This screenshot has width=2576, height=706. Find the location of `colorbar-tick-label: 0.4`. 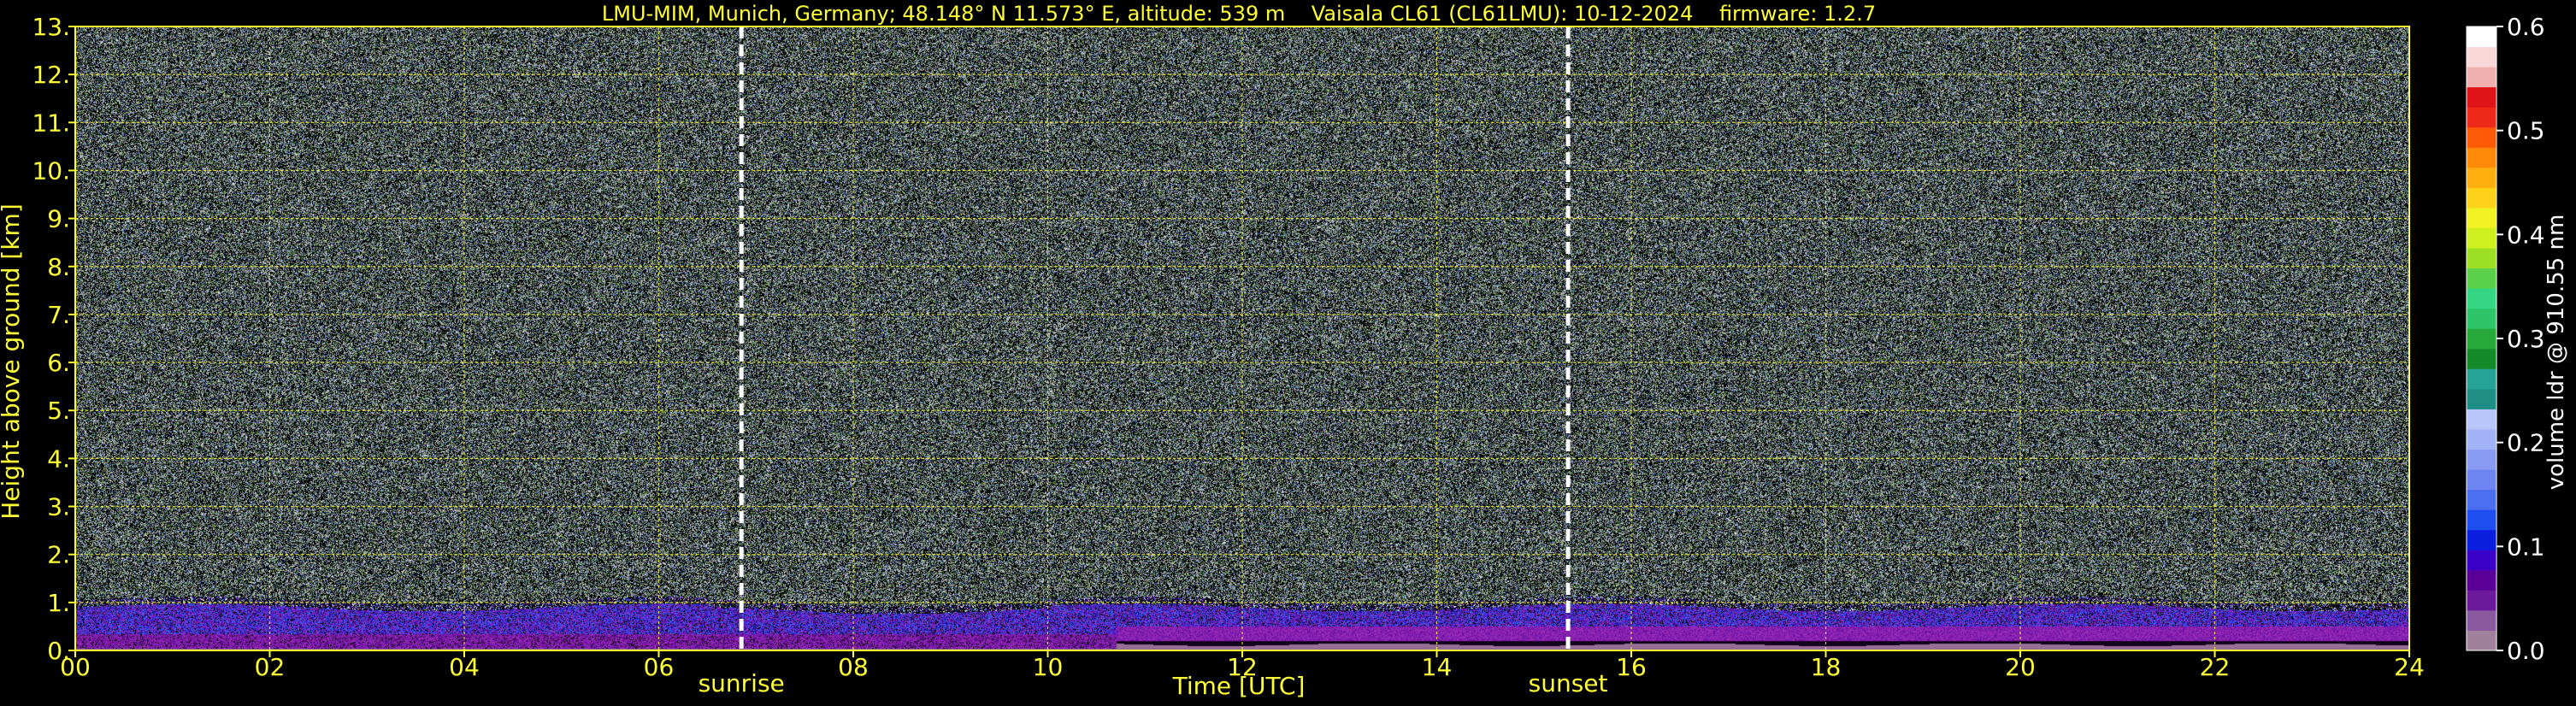

colorbar-tick-label: 0.4 is located at coordinates (2526, 235).